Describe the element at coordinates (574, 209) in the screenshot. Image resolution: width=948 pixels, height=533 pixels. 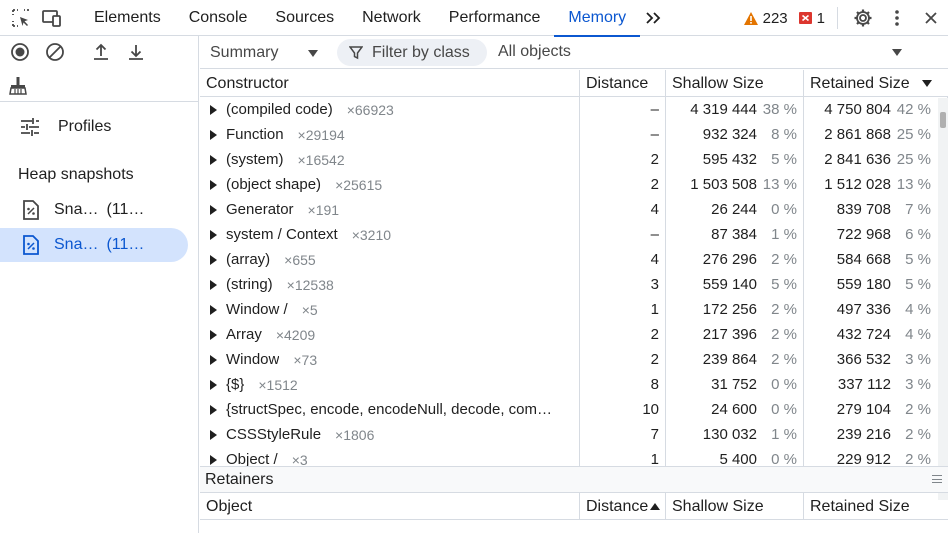
I see `table-row: Generator ×191 4 26 244 0 % 839 708 7 %` at that location.